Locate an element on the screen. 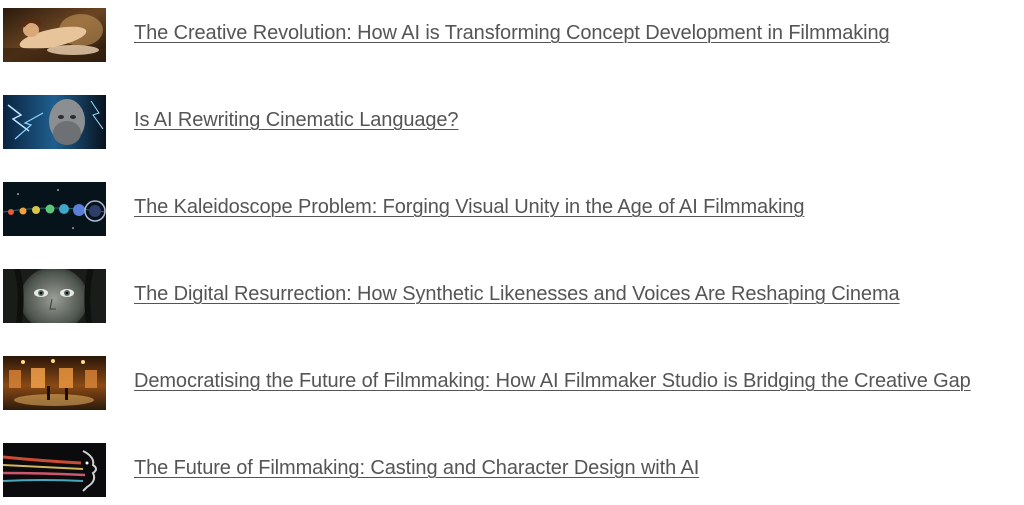 Image resolution: width=1024 pixels, height=505 pixels. classical-painting-thumbnail-image is located at coordinates (54, 35).